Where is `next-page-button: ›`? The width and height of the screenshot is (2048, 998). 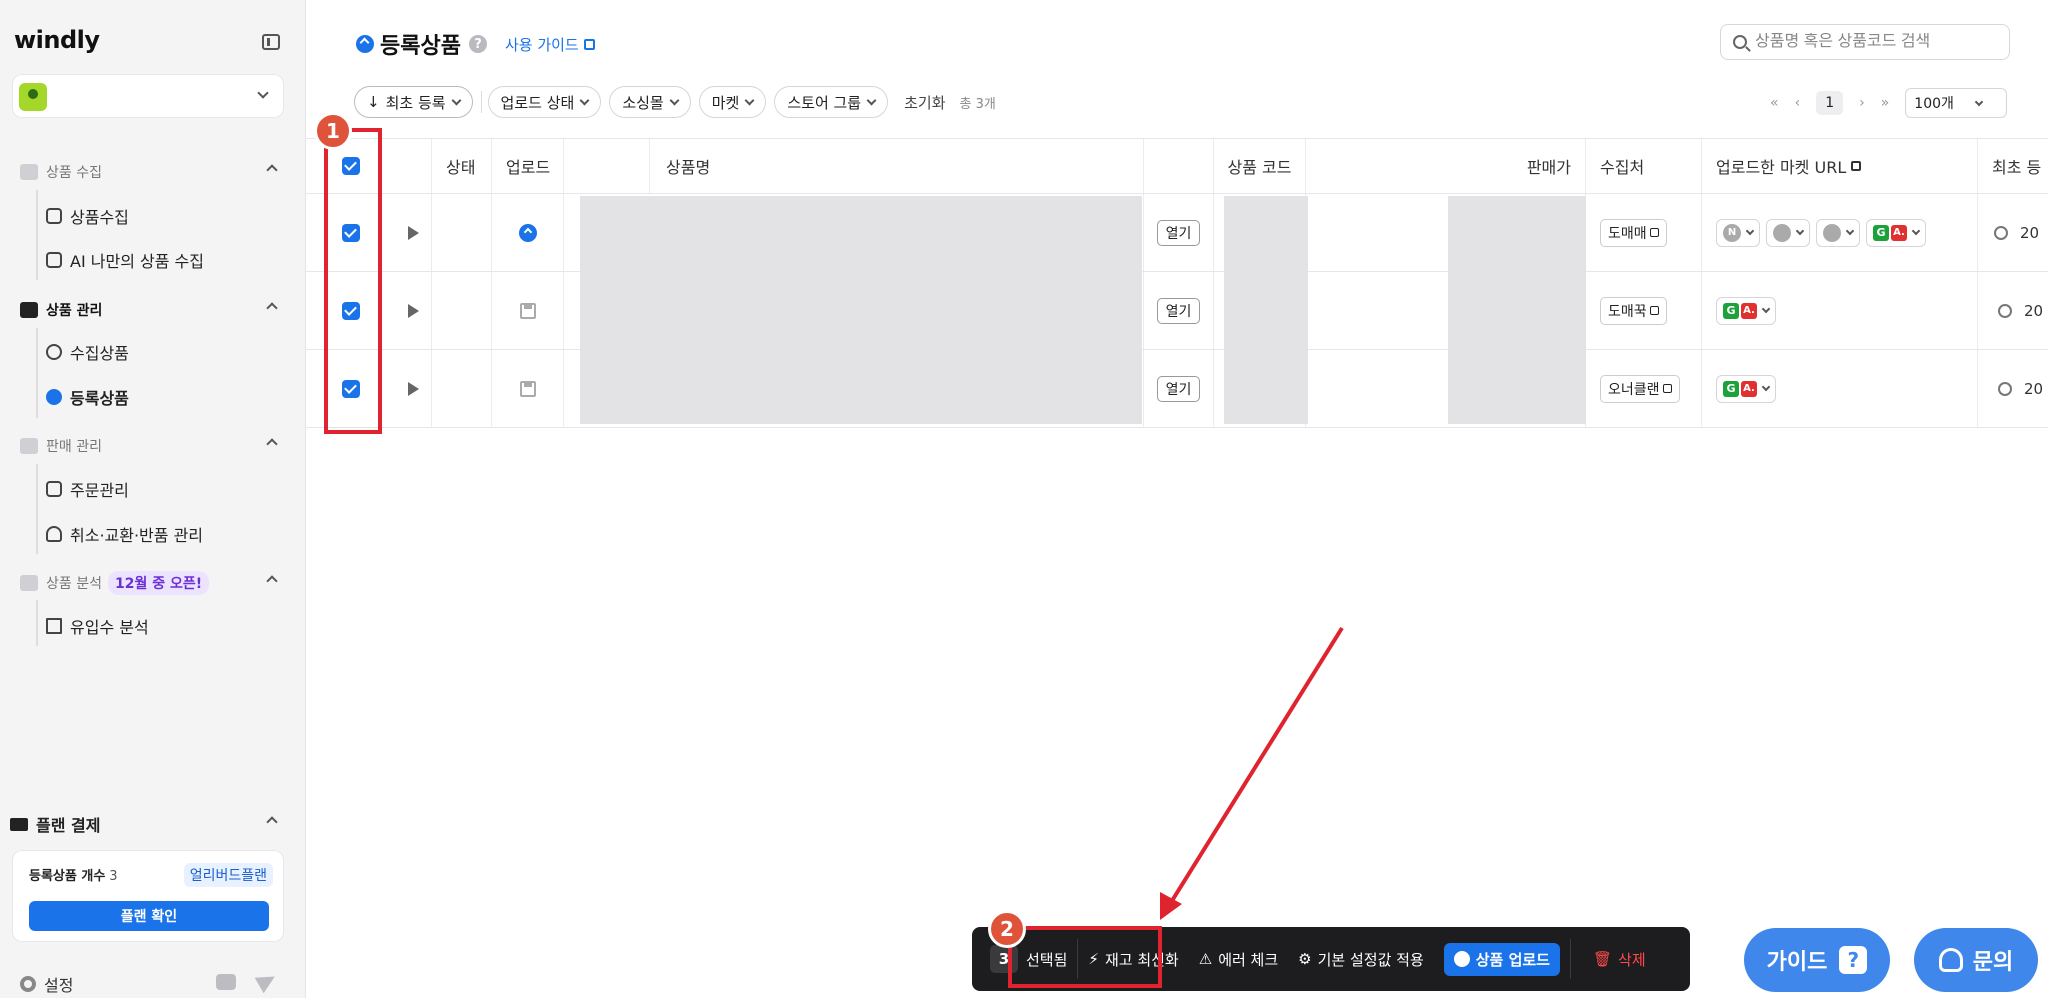
next-page-button: › is located at coordinates (1862, 103).